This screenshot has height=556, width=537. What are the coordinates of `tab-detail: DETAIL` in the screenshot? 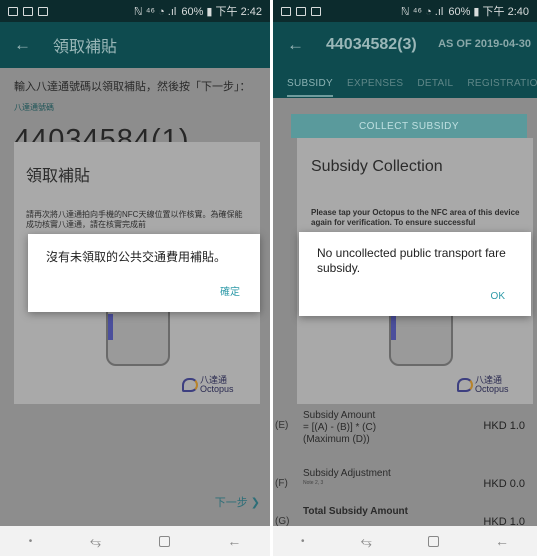 It's located at (435, 83).